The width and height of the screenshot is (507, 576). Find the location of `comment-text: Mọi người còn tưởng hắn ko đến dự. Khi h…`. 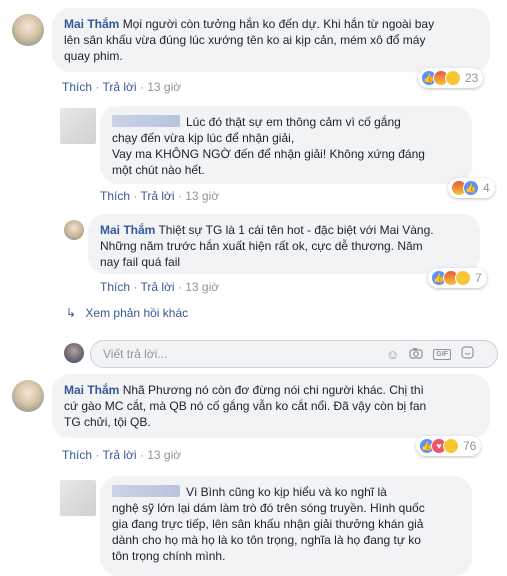

comment-text: Mọi người còn tưởng hắn ko đến dự. Khi h… is located at coordinates (278, 24).